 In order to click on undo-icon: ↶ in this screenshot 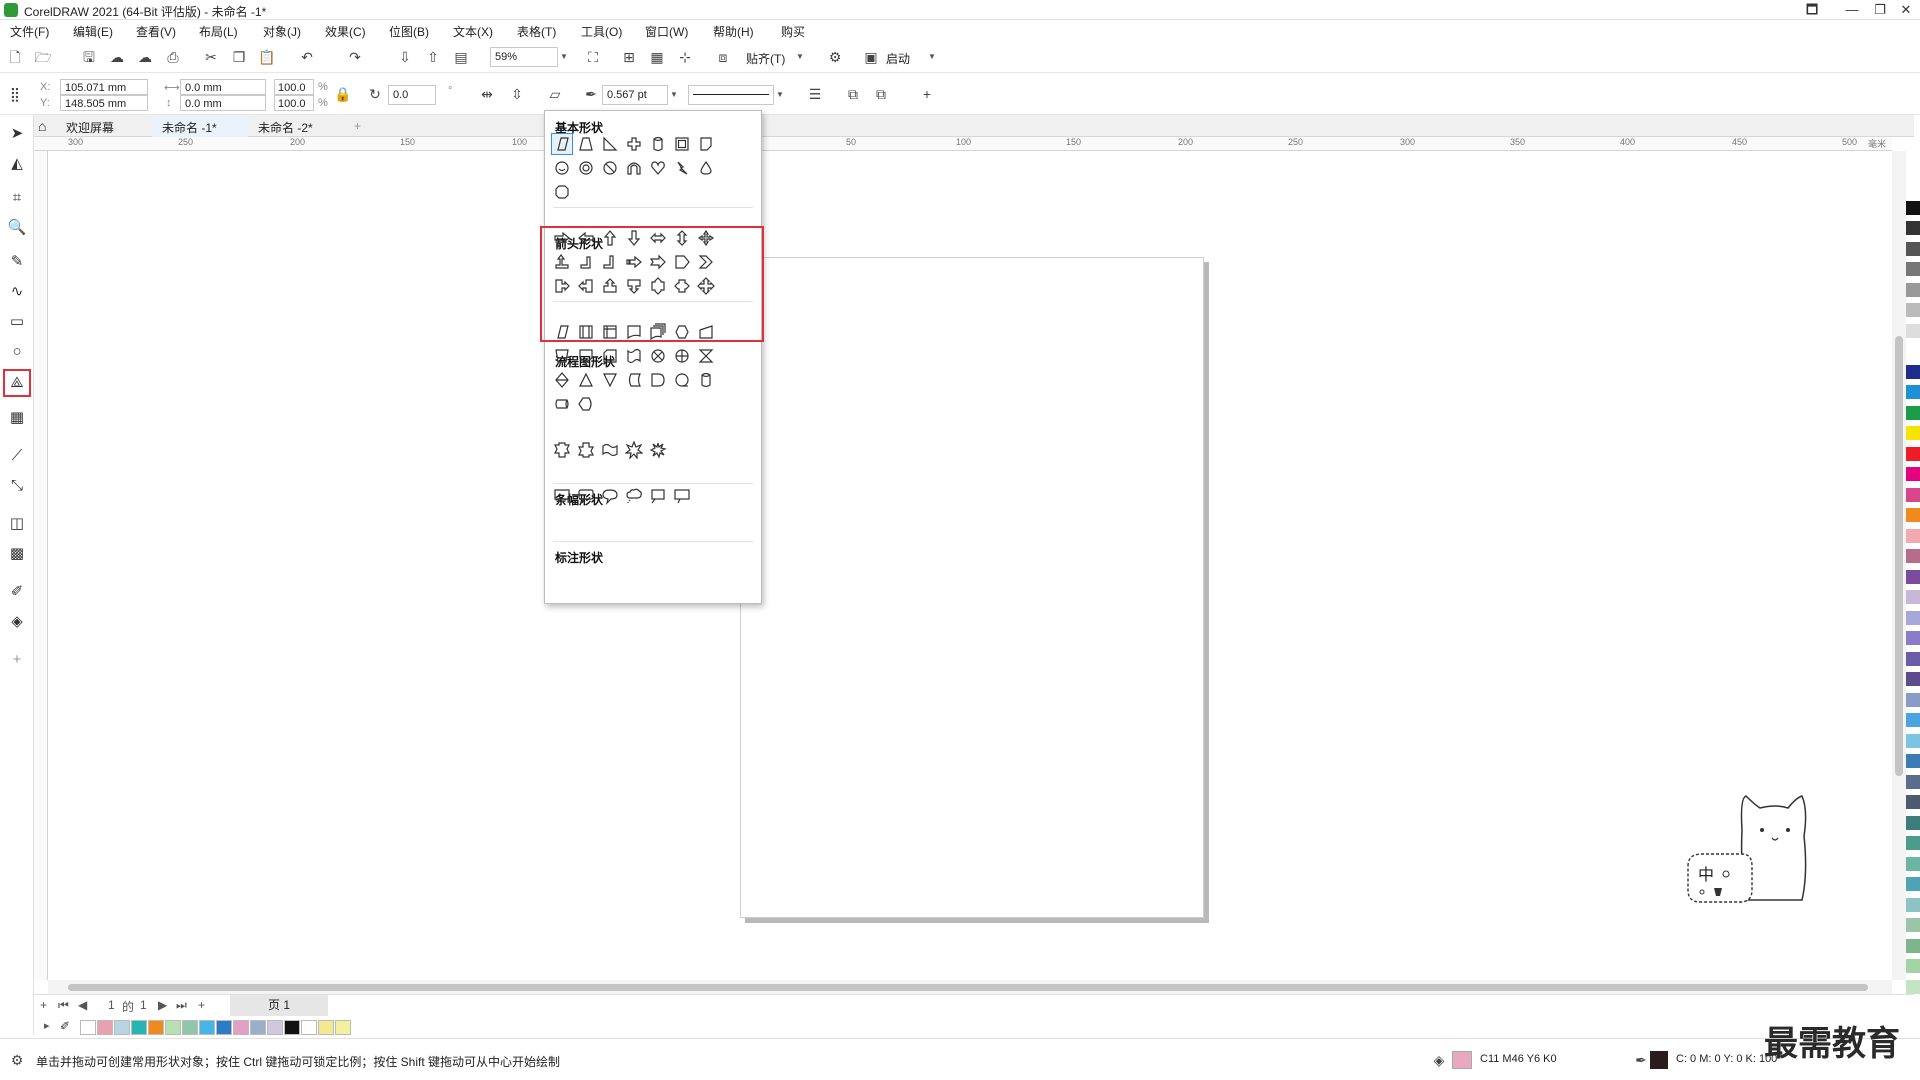, I will do `click(307, 57)`.